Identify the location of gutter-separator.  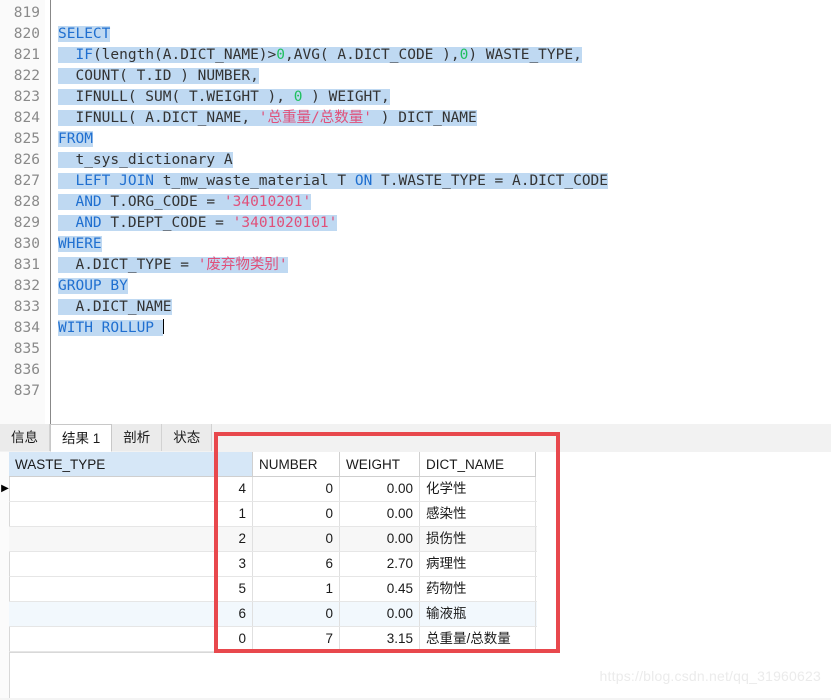
(50, 212).